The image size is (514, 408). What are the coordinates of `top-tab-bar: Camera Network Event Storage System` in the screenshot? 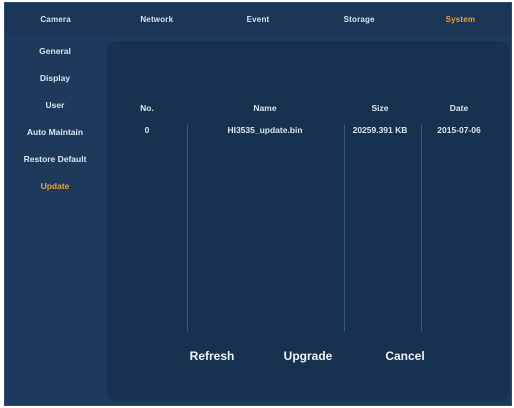 It's located at (258, 19).